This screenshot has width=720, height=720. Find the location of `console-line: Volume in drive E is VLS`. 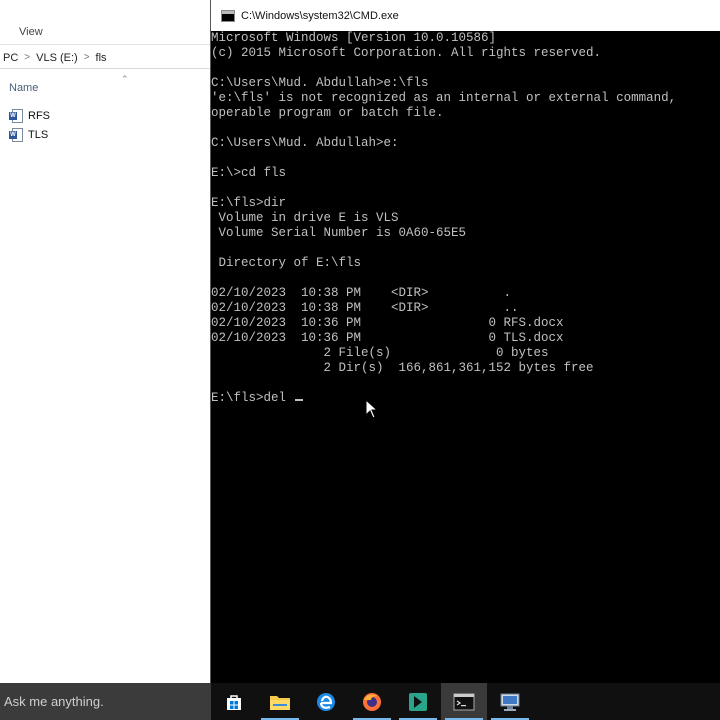

console-line: Volume in drive E is VLS is located at coordinates (305, 218).